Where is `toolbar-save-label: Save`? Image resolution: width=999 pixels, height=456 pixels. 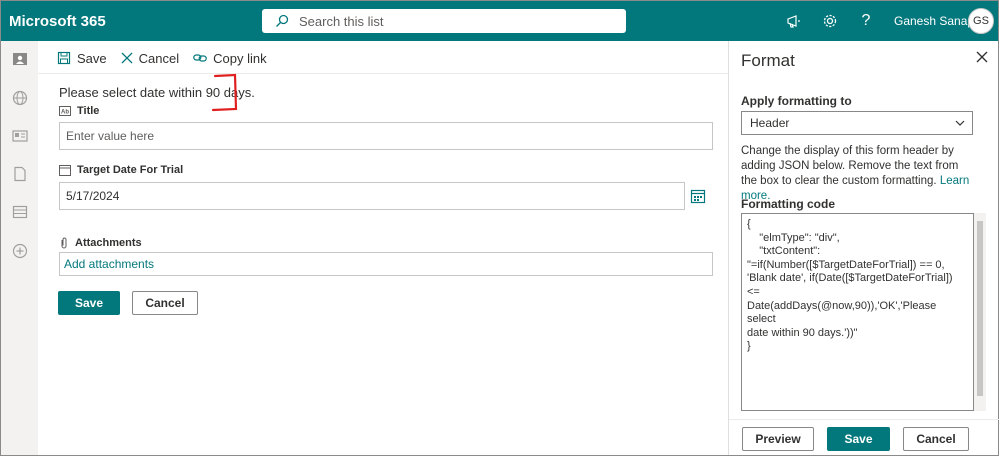 toolbar-save-label: Save is located at coordinates (92, 58).